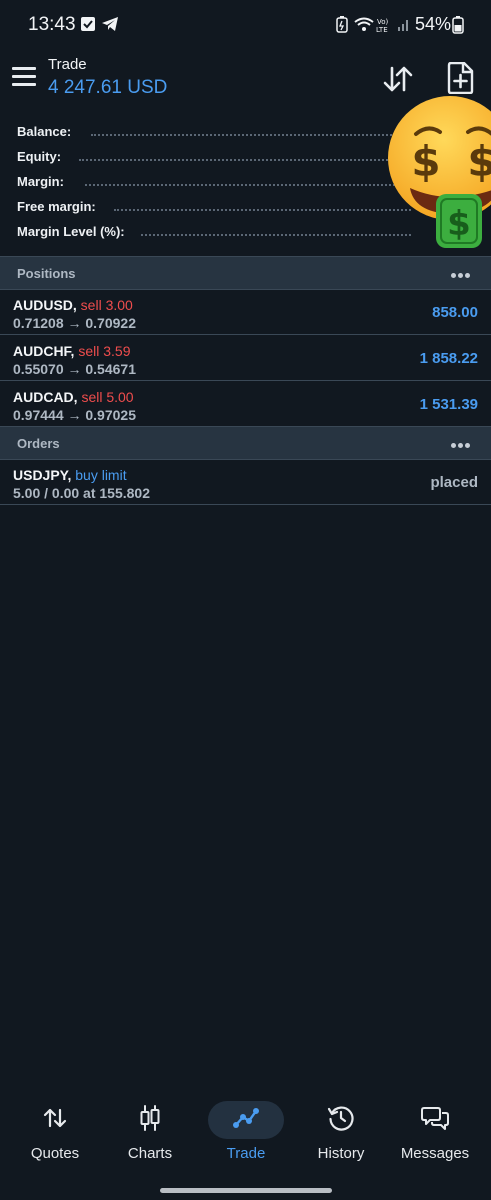 The image size is (491, 1200). I want to click on position-symbol-line: AUDUSD, sell 3.00, so click(73, 305).